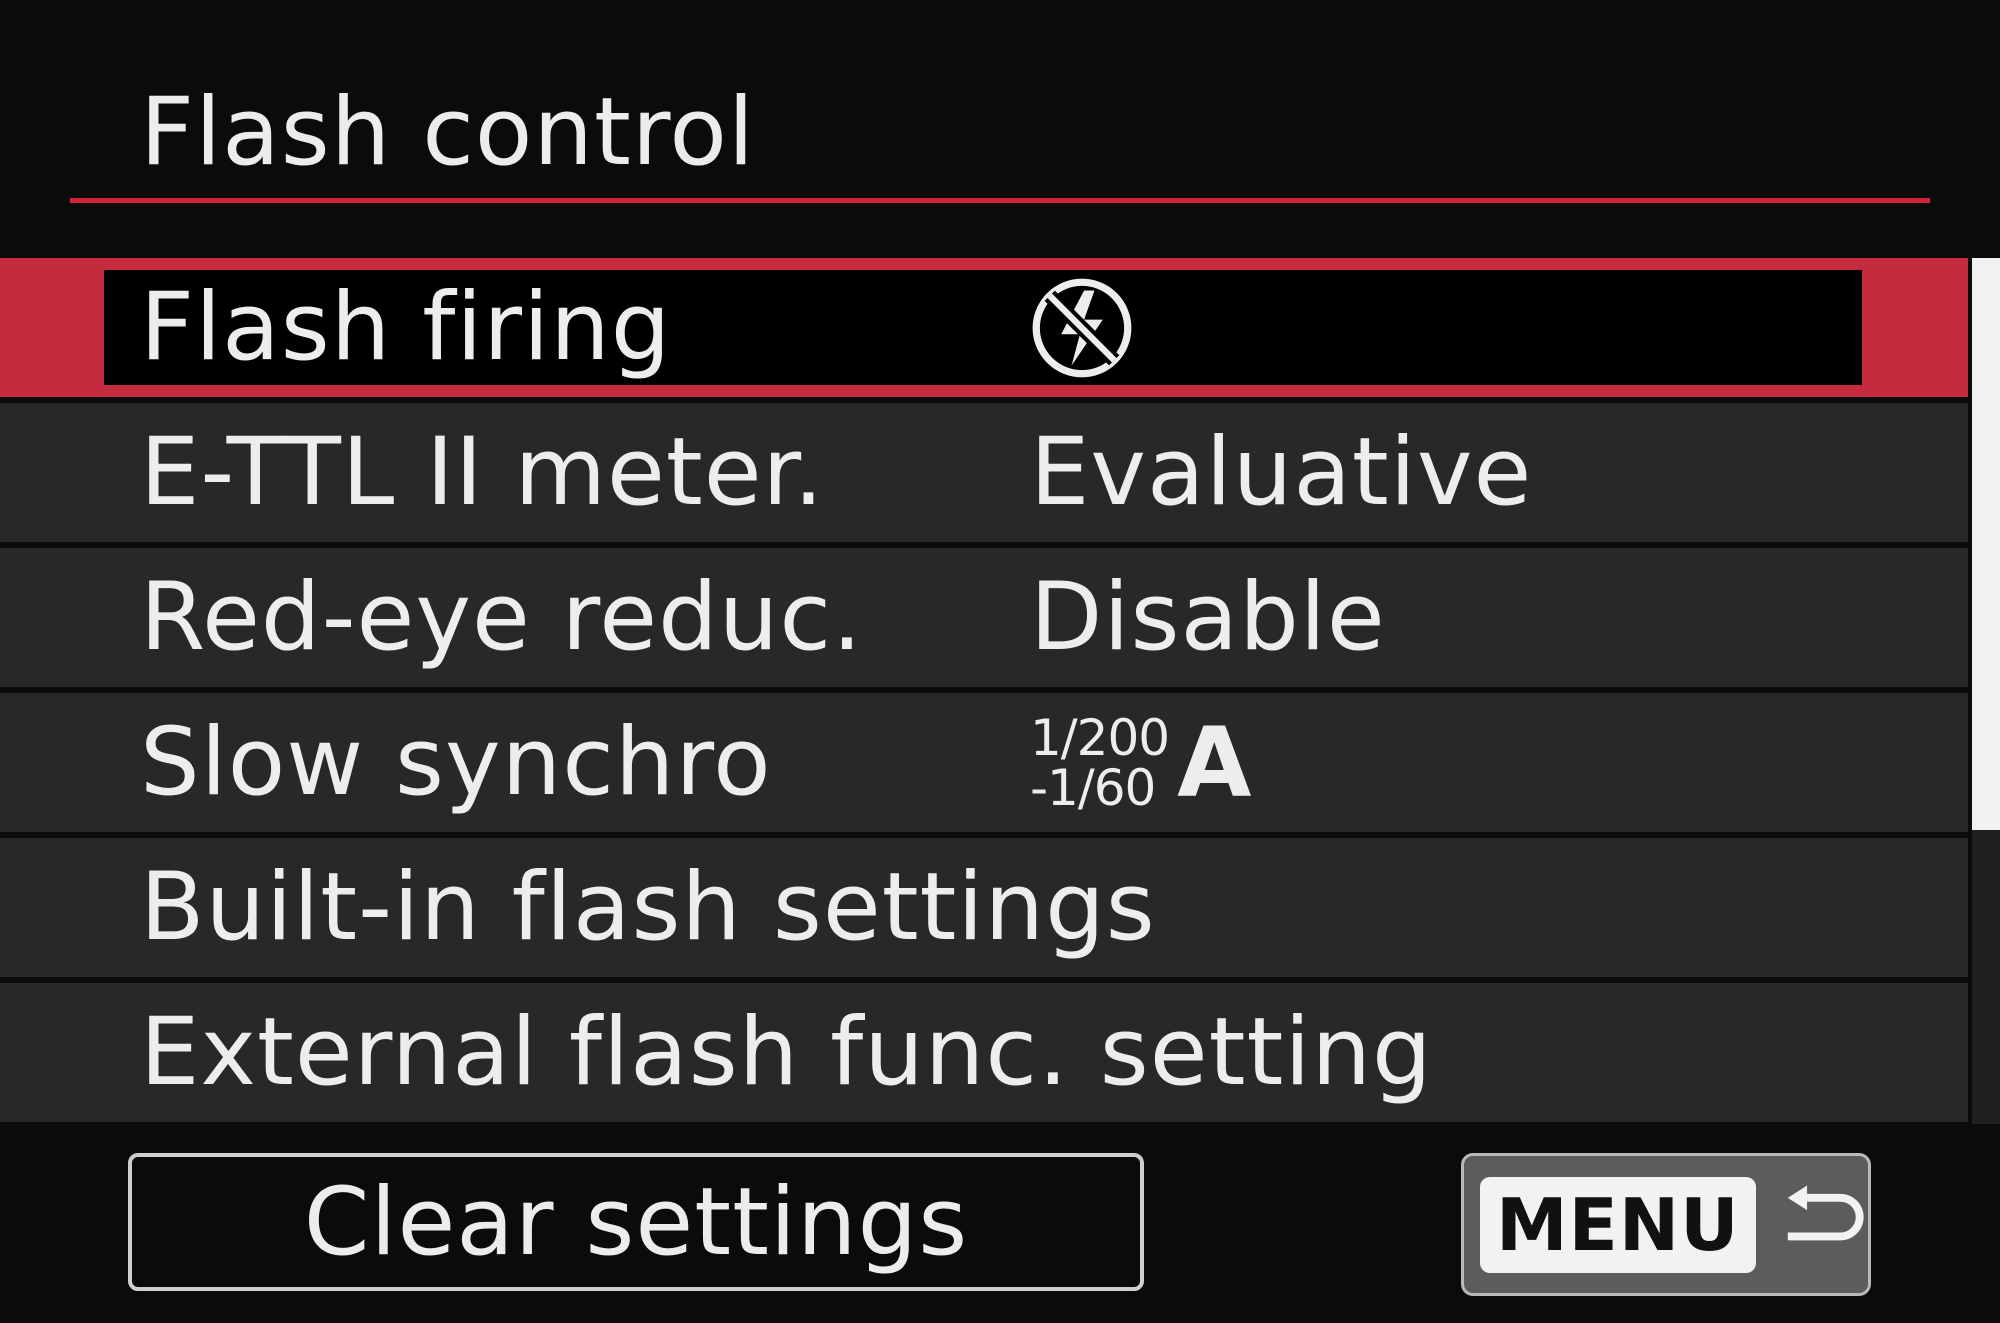 The image size is (2000, 1323). I want to click on menu-item-flash-firing: Flash firing, so click(984, 327).